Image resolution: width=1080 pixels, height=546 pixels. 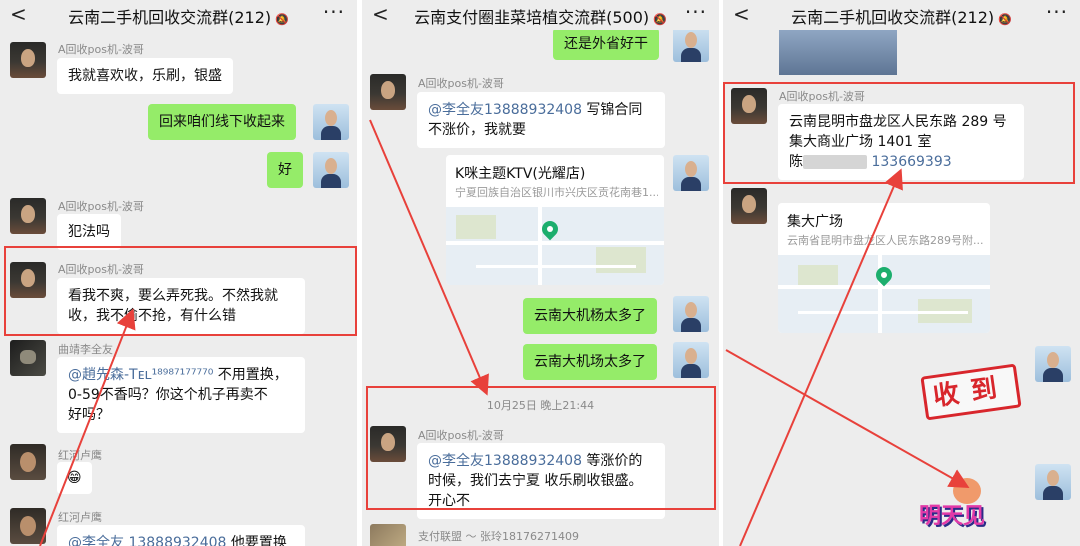 I want to click on chat-header: < 云南支付圈韭菜培植交流群(500) 🔕 ···, so click(x=540, y=15).